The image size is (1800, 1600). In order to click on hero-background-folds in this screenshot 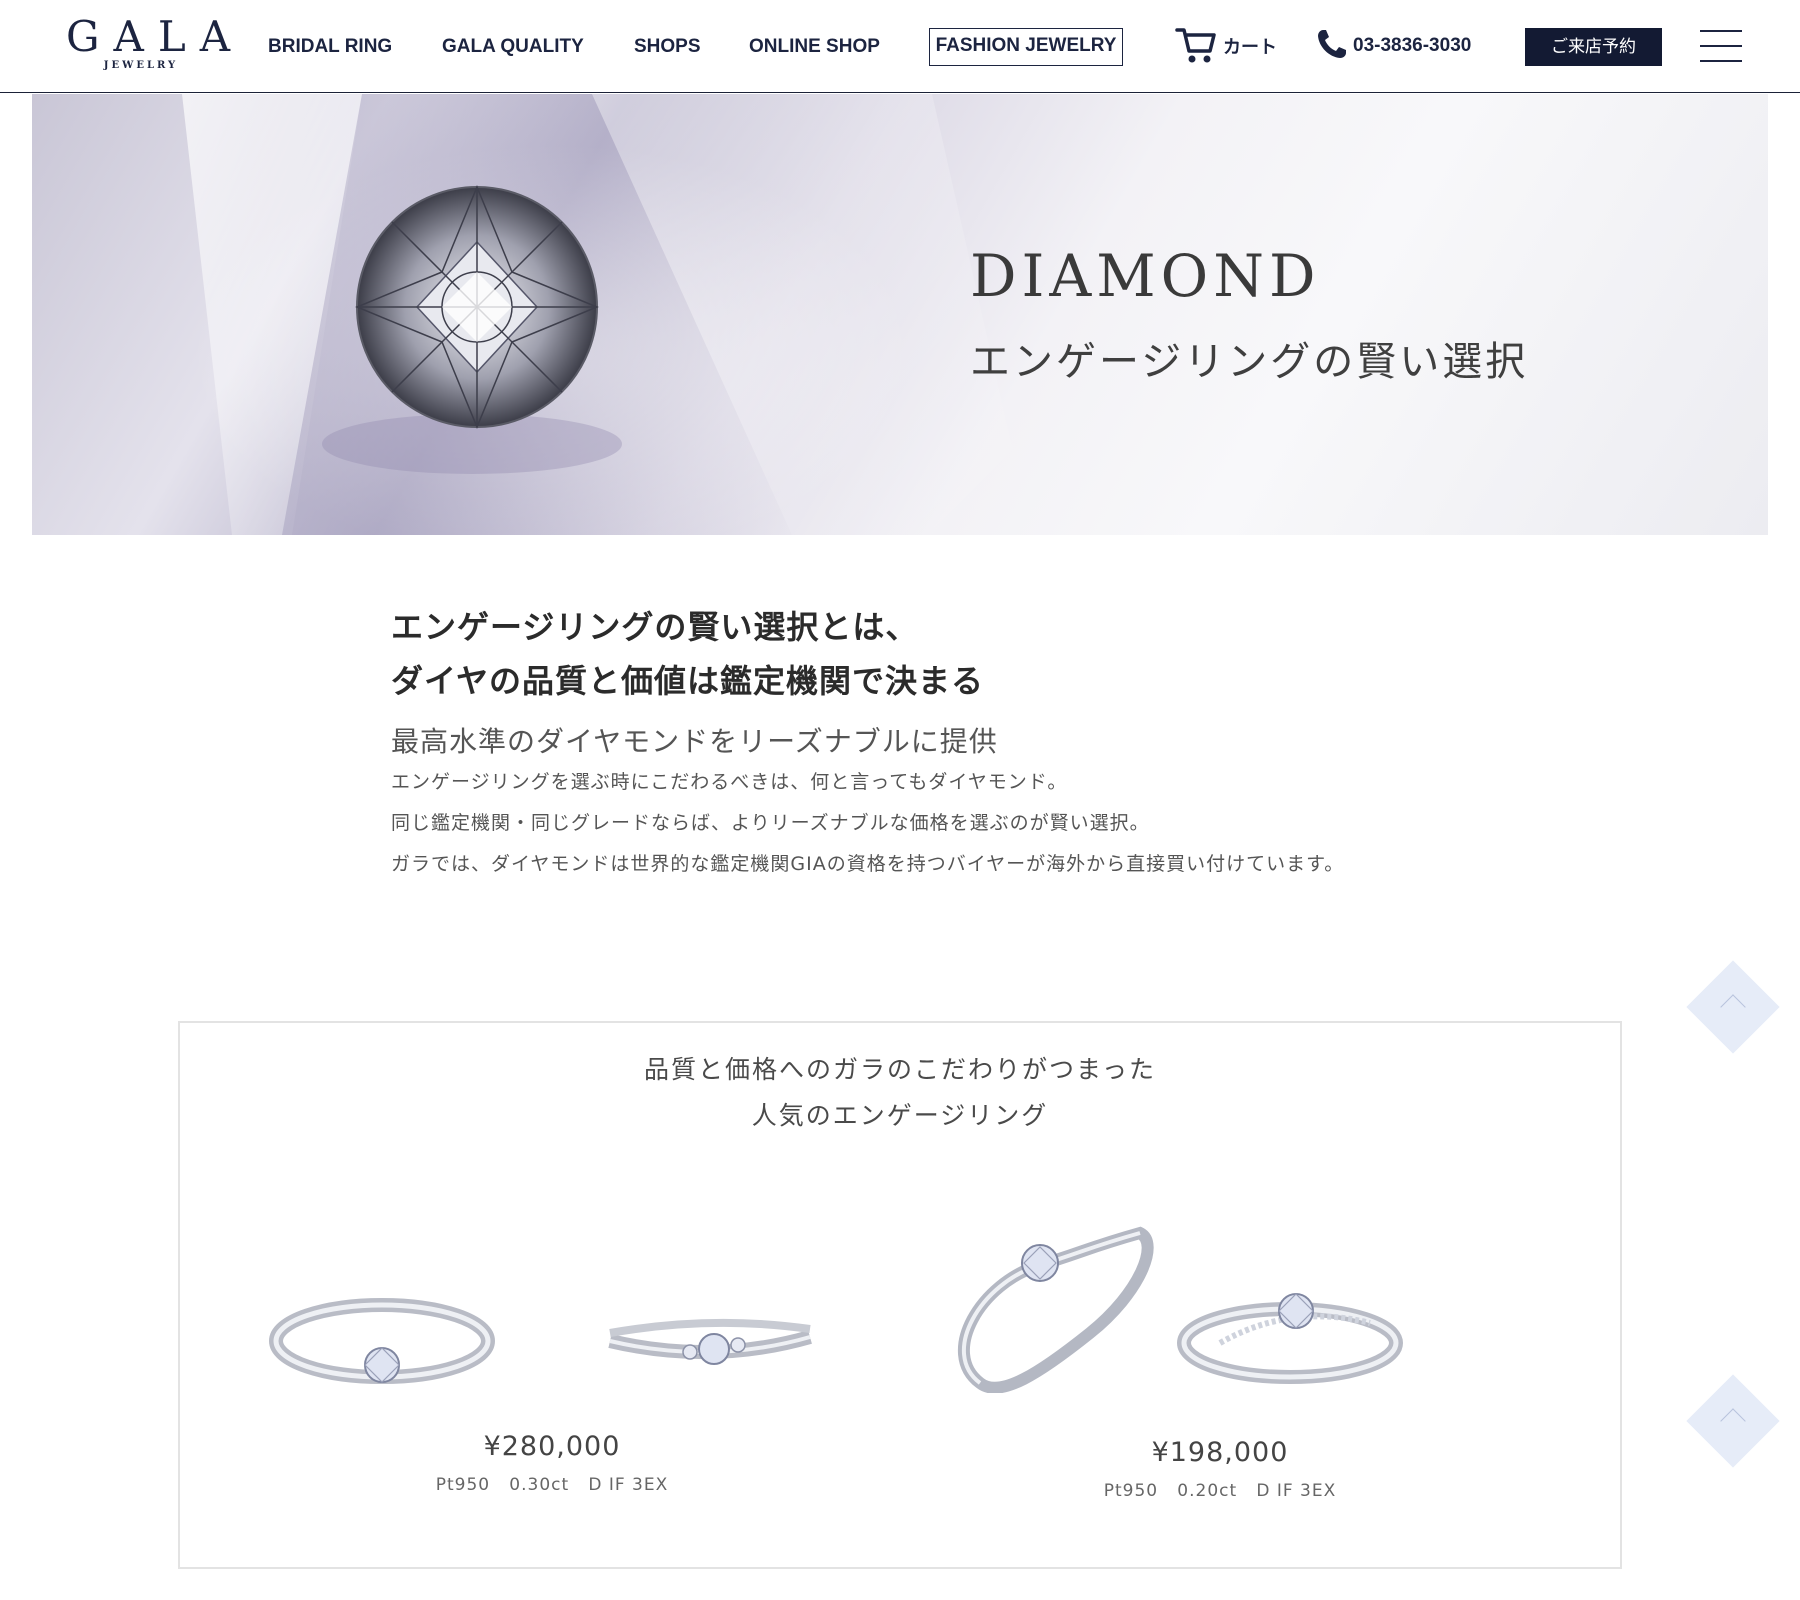, I will do `click(607, 314)`.